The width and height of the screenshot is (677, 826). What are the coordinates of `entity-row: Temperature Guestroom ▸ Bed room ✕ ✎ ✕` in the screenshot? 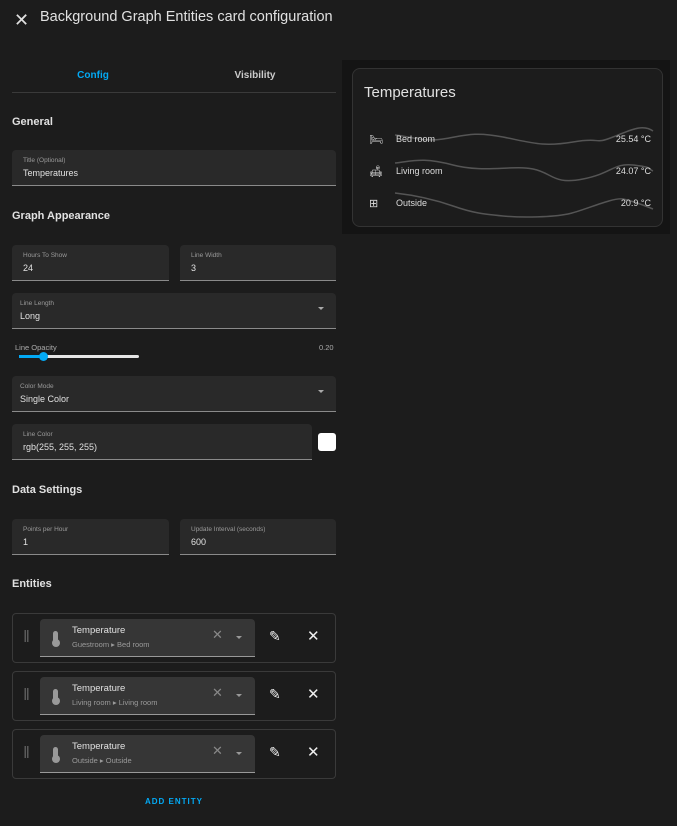 It's located at (174, 638).